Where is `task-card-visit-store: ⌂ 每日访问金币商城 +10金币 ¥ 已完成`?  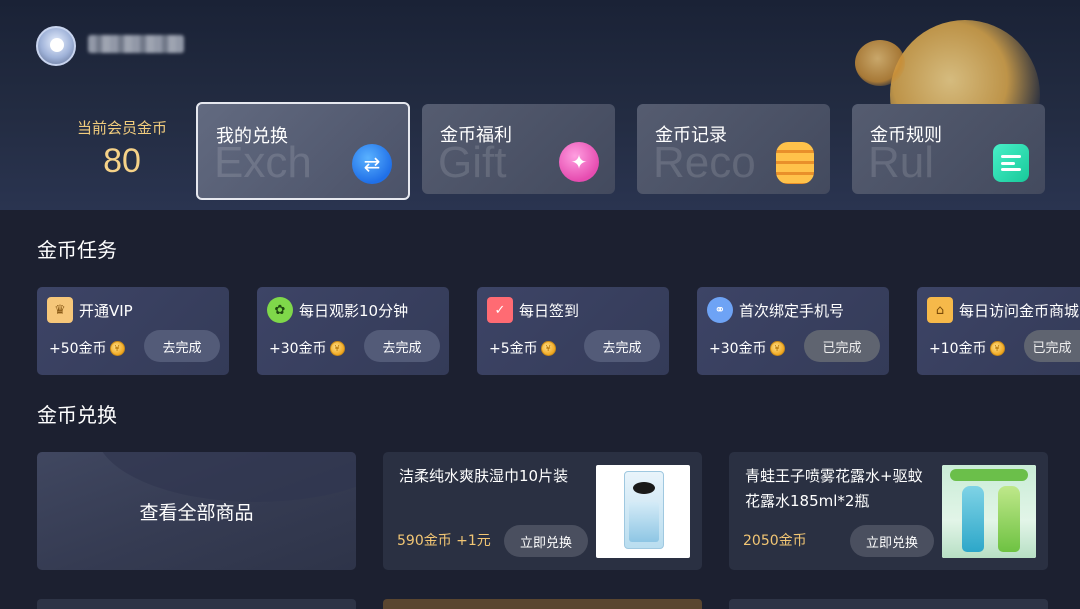 task-card-visit-store: ⌂ 每日访问金币商城 +10金币 ¥ 已完成 is located at coordinates (998, 331).